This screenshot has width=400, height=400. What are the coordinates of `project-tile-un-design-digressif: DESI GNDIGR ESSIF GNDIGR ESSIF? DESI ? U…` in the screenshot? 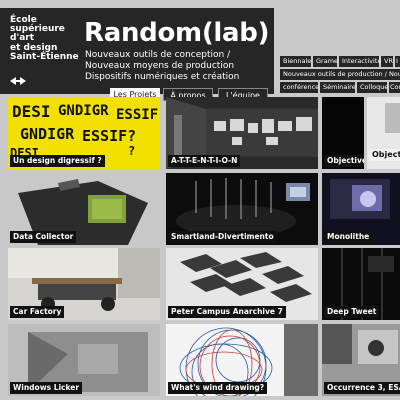 It's located at (84, 133).